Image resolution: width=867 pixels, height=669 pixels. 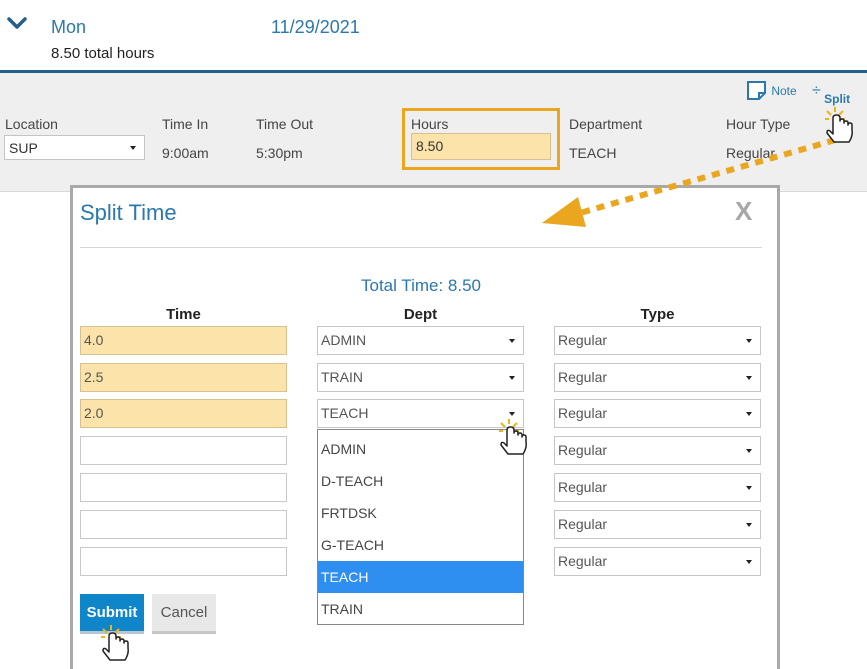 I want to click on dept-option: ADMIN, so click(x=420, y=449).